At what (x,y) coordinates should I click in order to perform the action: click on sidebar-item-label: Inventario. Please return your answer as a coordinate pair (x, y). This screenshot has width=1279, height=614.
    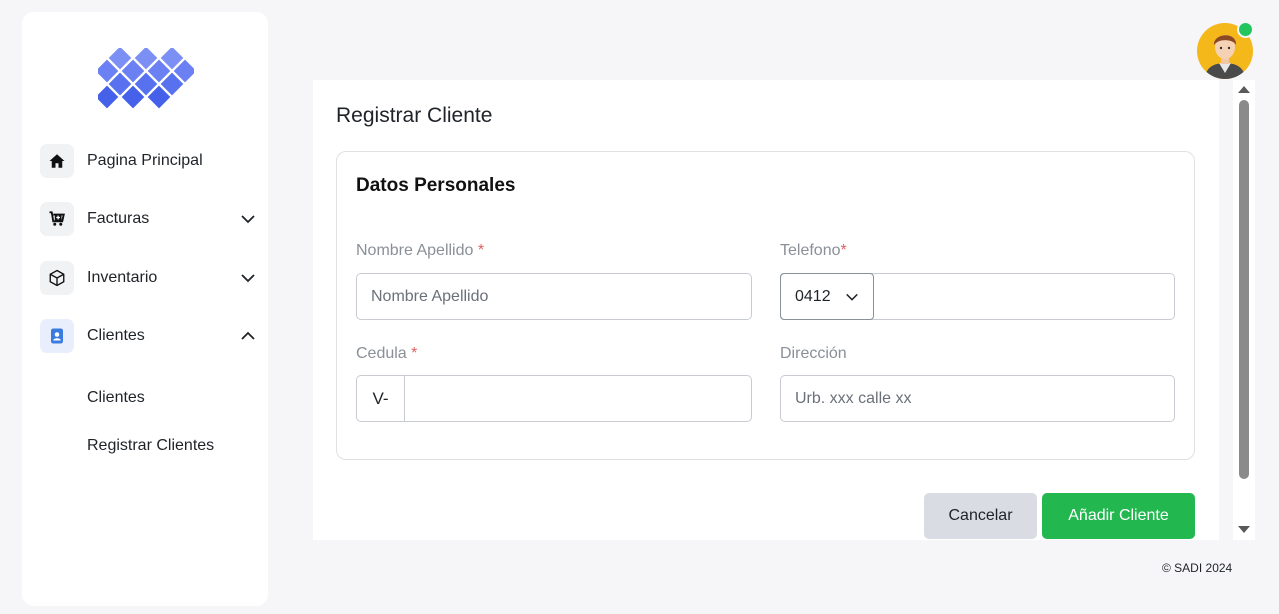
    Looking at the image, I should click on (122, 277).